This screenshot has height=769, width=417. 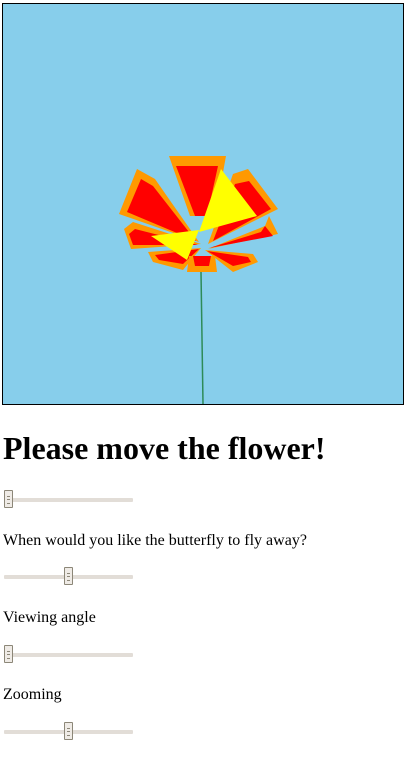 I want to click on page-title: Please move the flower!, so click(x=164, y=448).